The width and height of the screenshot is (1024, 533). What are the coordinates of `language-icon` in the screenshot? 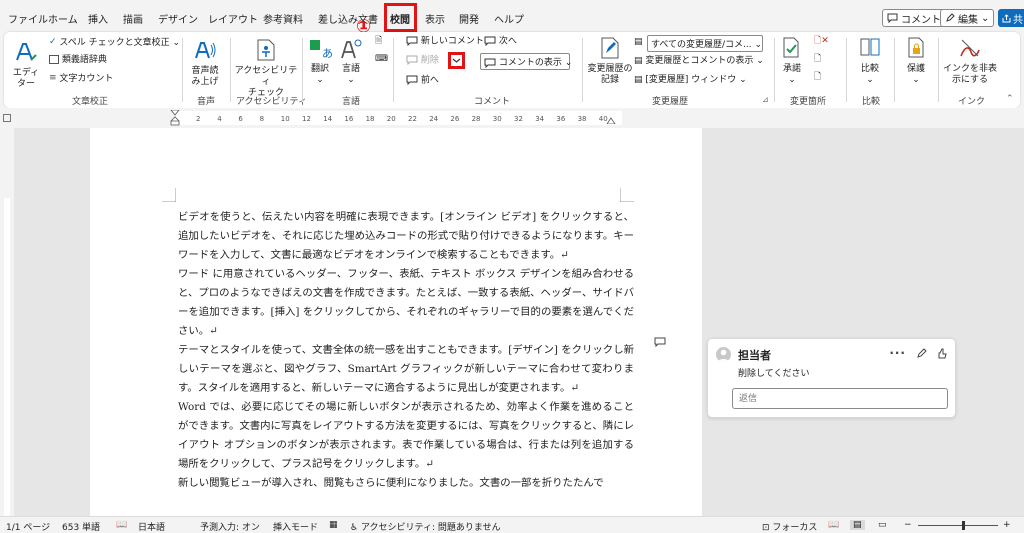 It's located at (351, 49).